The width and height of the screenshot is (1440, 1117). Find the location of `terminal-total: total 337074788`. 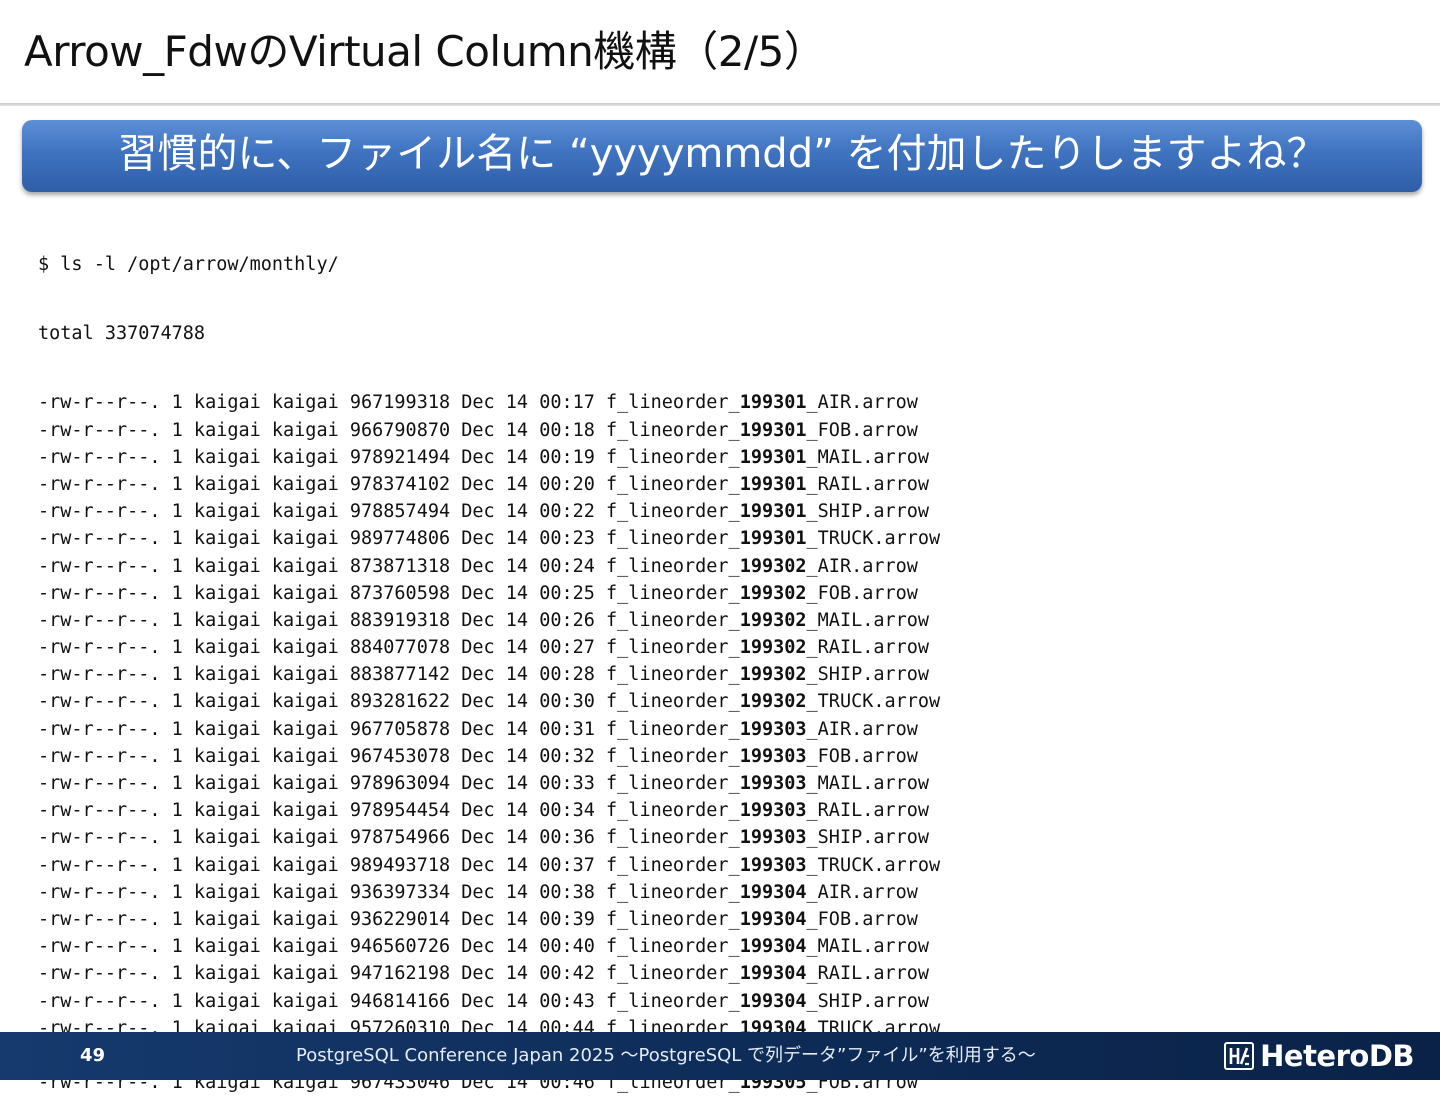

terminal-total: total 337074788 is located at coordinates (122, 334).